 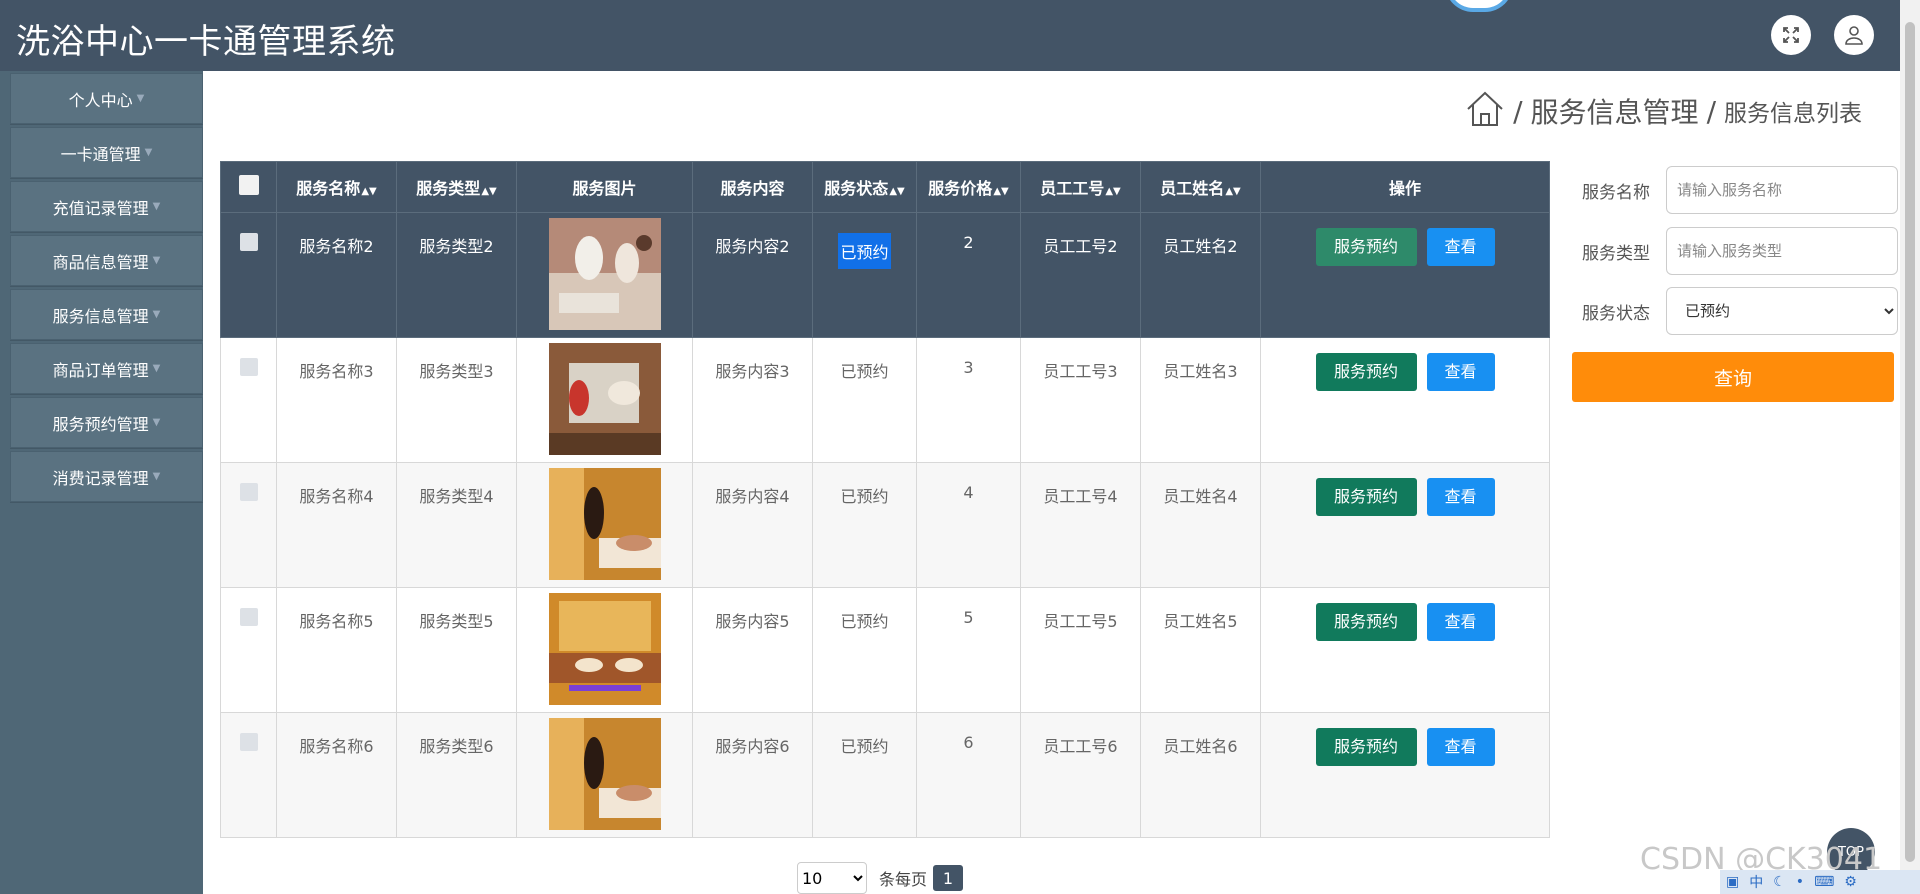 I want to click on cell-service-type: 服务类型5, so click(x=456, y=650).